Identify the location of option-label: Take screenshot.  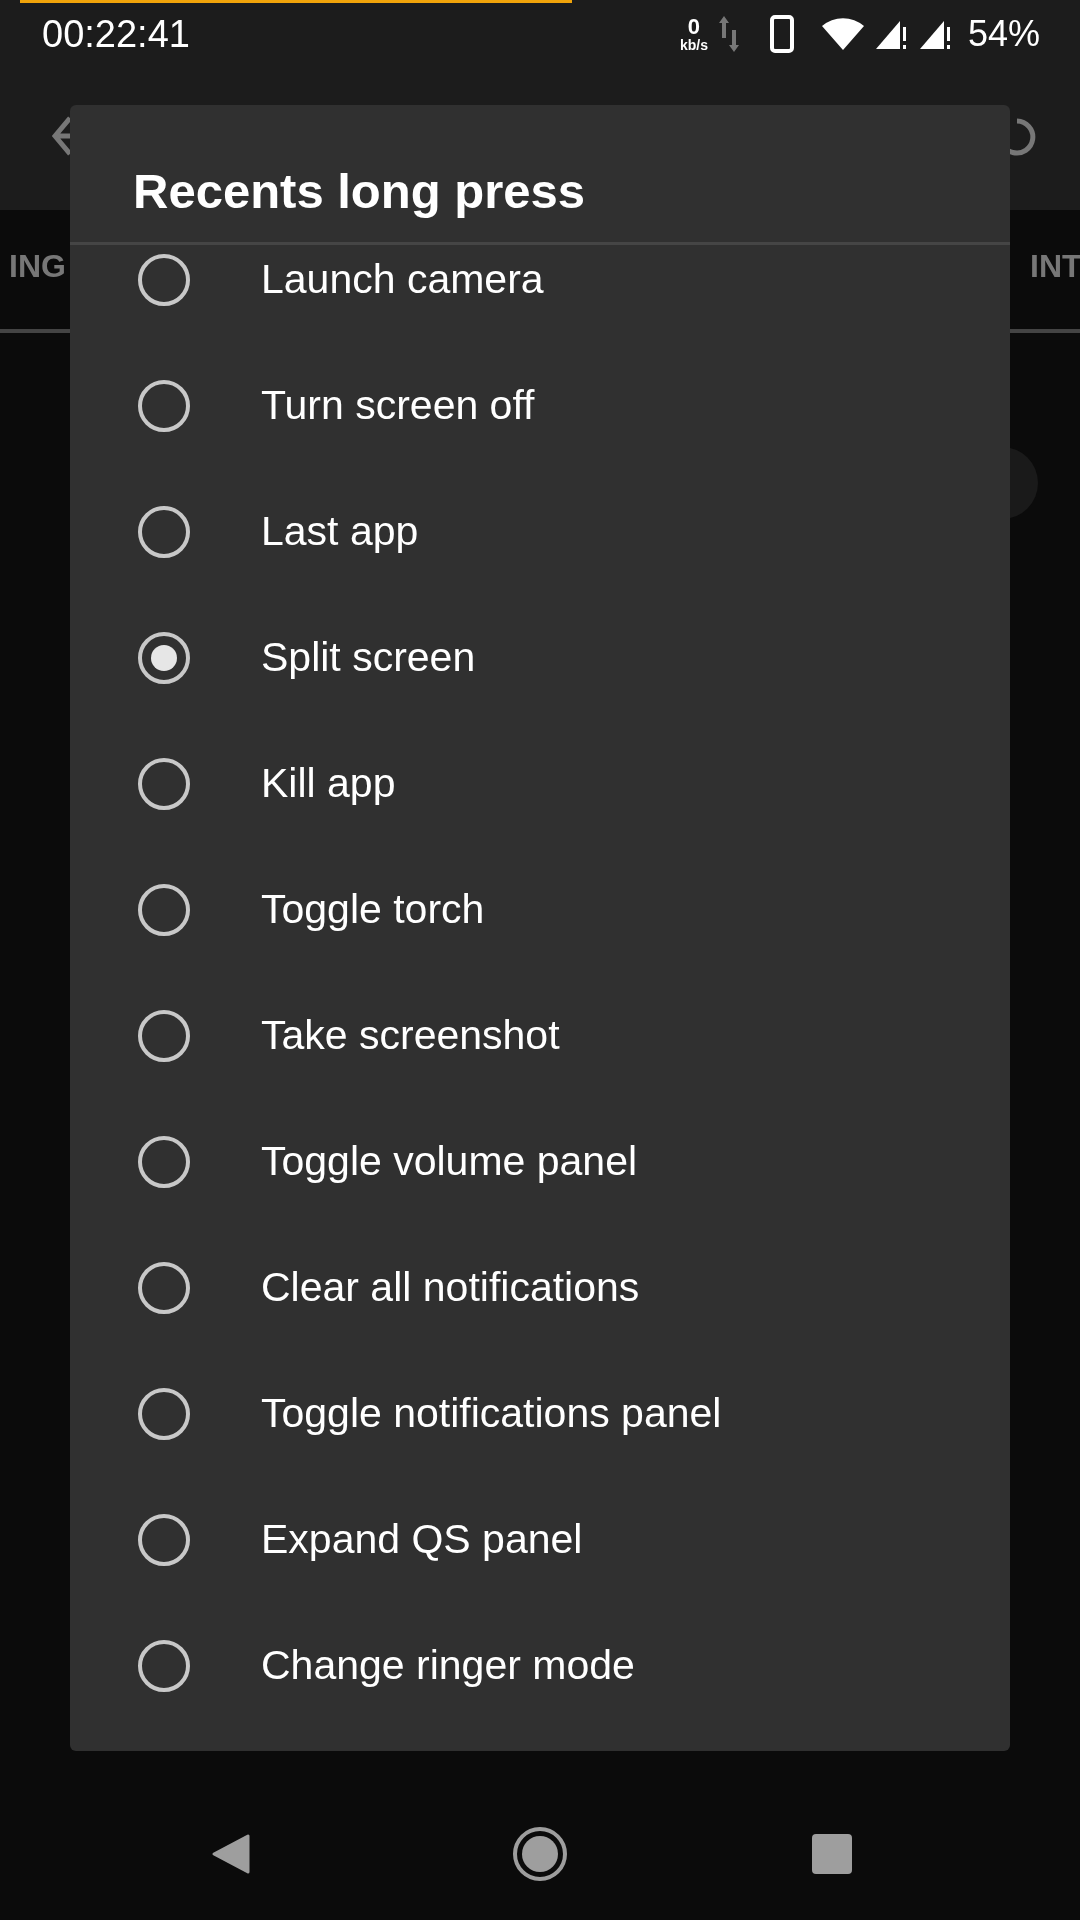
(410, 1036).